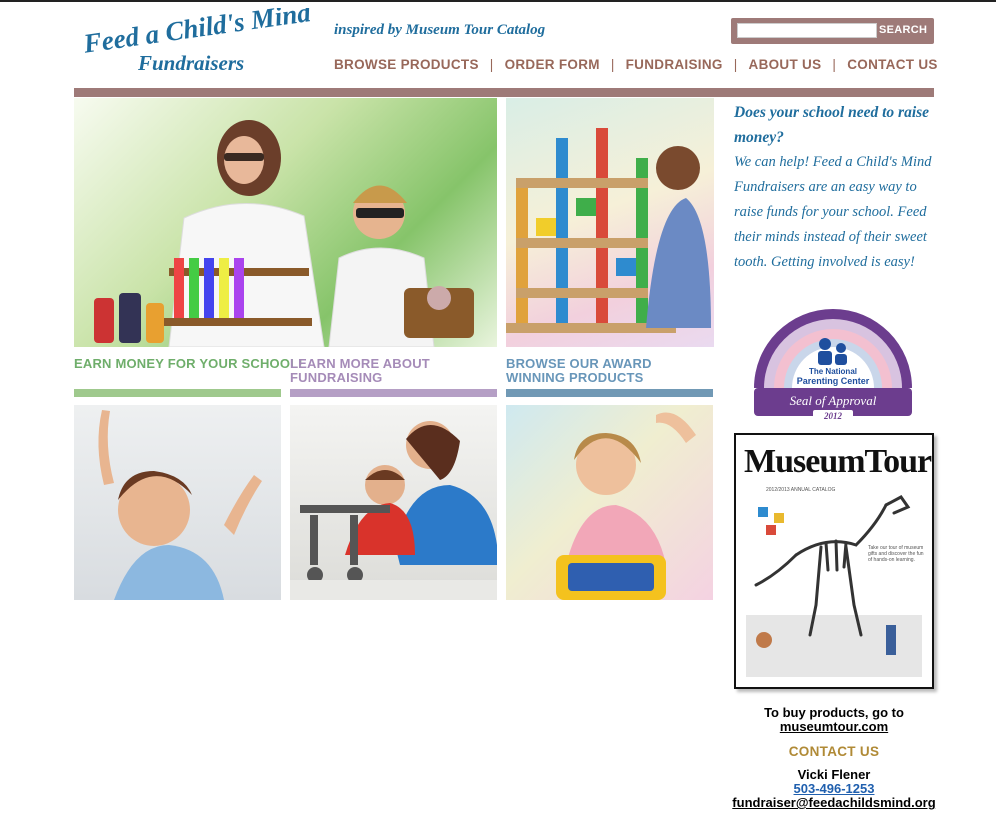 The image size is (996, 837). I want to click on search-input, so click(807, 30).